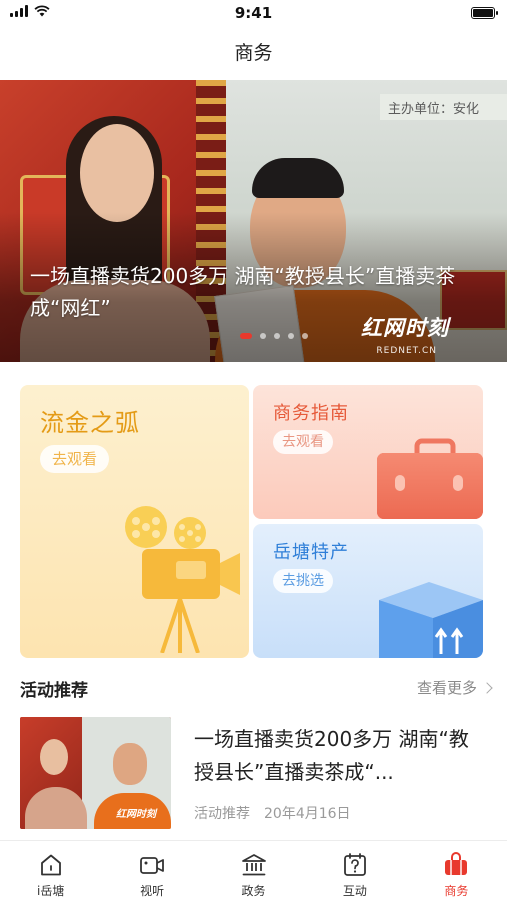 This screenshot has width=507, height=900. I want to click on card-liujin: 流金之弧 去观看, so click(134, 521).